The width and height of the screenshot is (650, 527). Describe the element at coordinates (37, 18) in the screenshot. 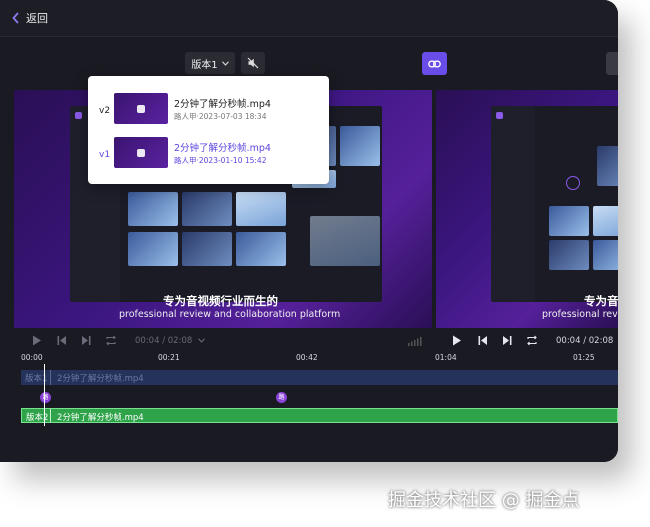

I see `back-label: 返回` at that location.